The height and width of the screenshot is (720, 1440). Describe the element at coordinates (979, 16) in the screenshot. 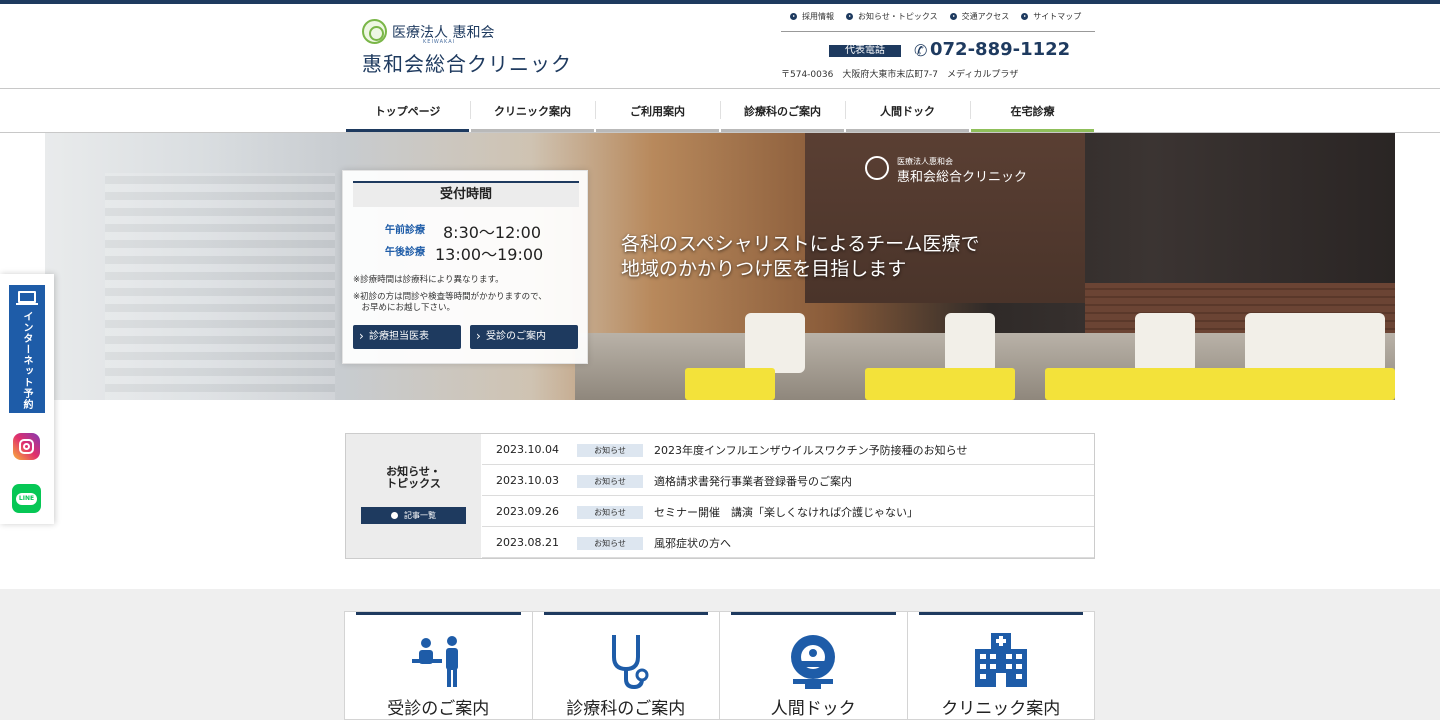

I see `util-link-access: 交通アクセス` at that location.